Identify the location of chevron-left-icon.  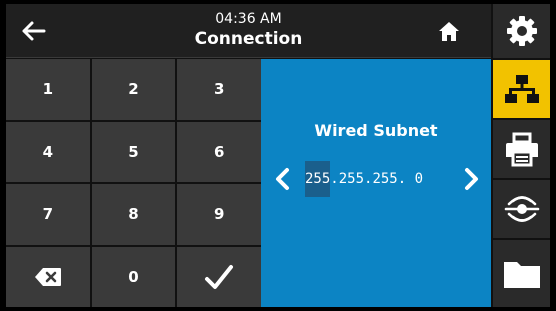
(282, 179).